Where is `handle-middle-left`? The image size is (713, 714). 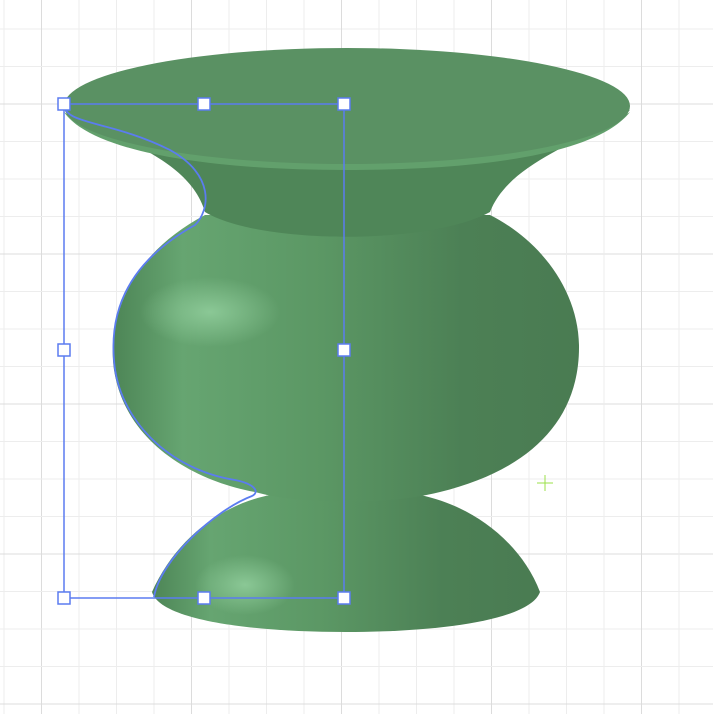
handle-middle-left is located at coordinates (64, 350).